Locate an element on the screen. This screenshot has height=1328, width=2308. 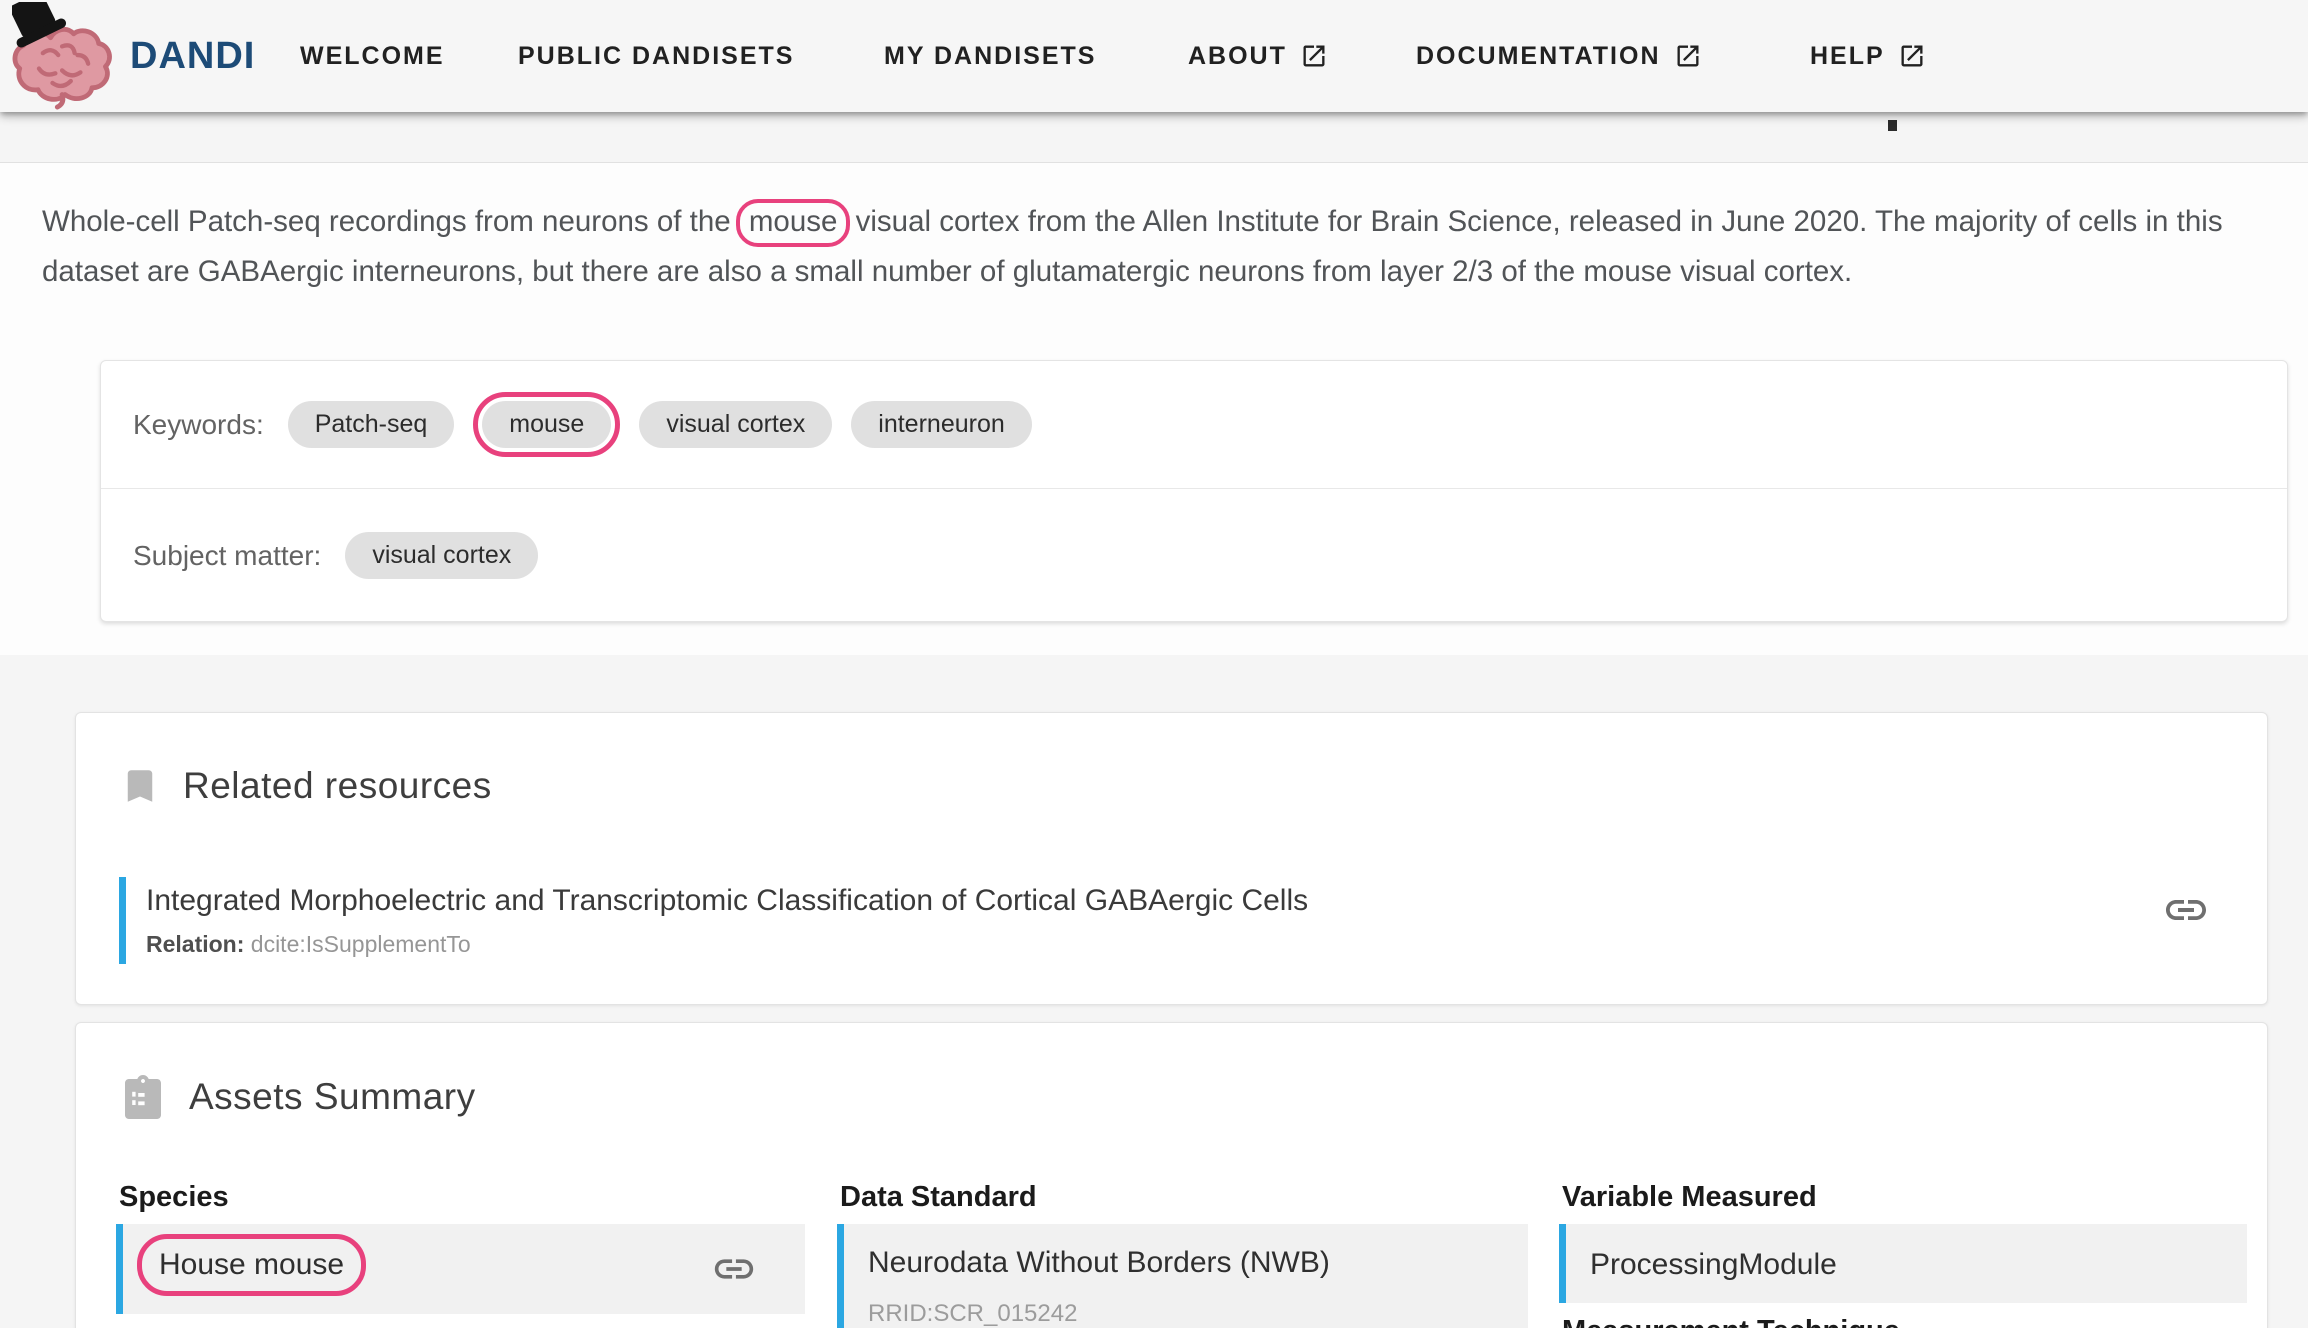
column-header-variable-measured: Variable Measured is located at coordinates (1689, 1197).